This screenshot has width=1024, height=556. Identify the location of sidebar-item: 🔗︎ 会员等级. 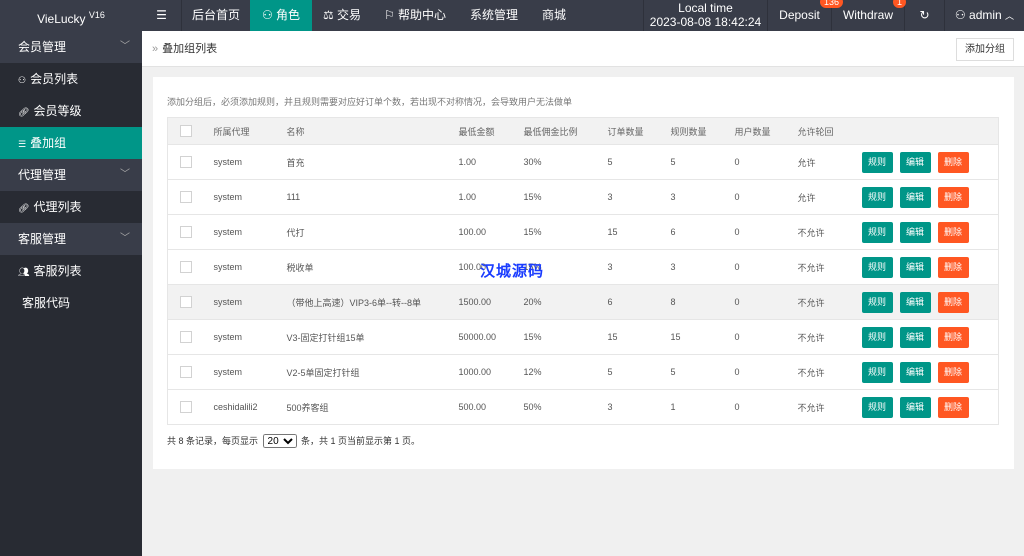
(71, 111).